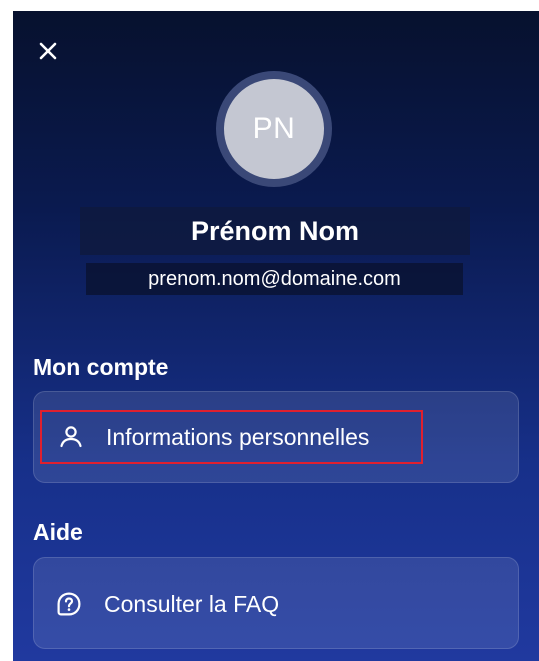 The height and width of the screenshot is (661, 539). Describe the element at coordinates (192, 603) in the screenshot. I see `faq-label: Consulter la FAQ` at that location.